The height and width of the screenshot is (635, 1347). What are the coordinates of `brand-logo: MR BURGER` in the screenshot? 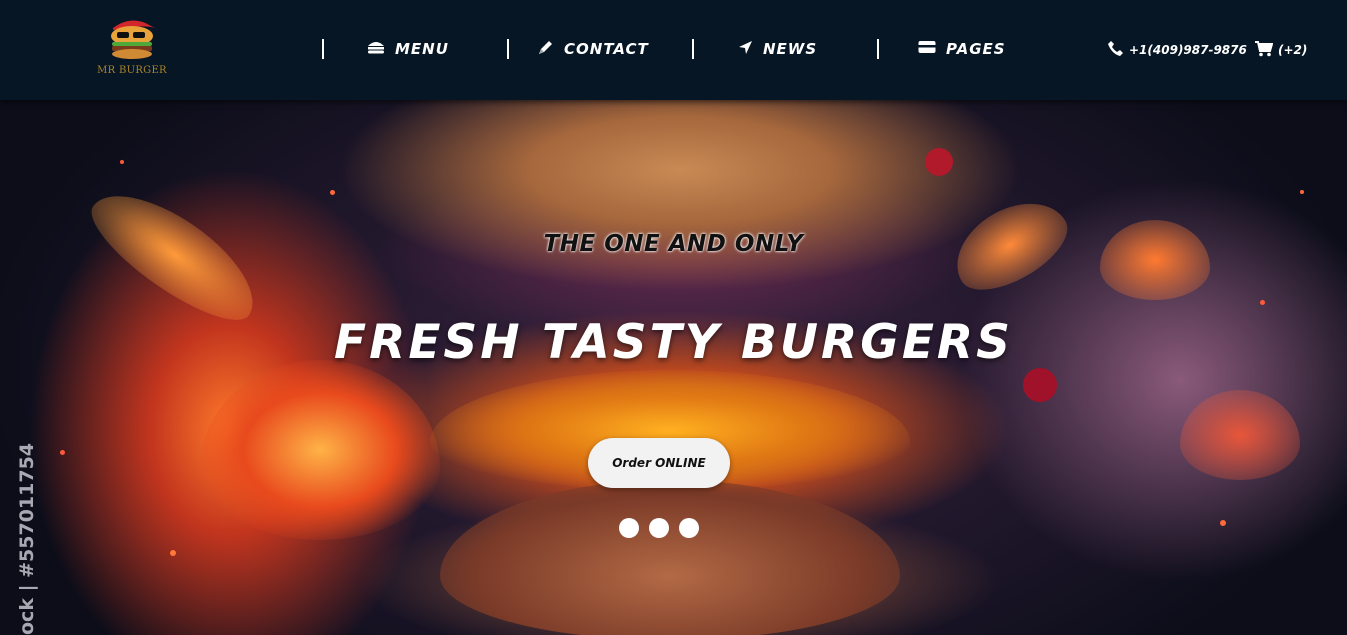 It's located at (132, 47).